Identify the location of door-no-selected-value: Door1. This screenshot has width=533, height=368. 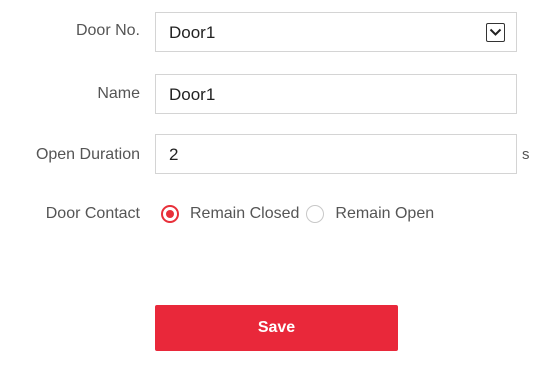
(192, 32).